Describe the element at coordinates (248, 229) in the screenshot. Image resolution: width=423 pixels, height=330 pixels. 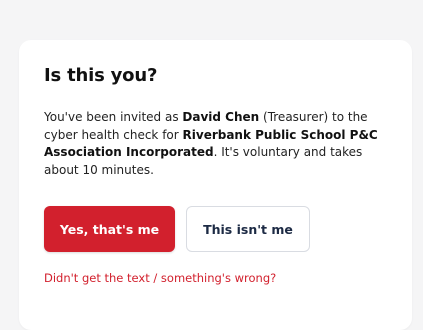
I see `not-me-button: This isn't me` at that location.